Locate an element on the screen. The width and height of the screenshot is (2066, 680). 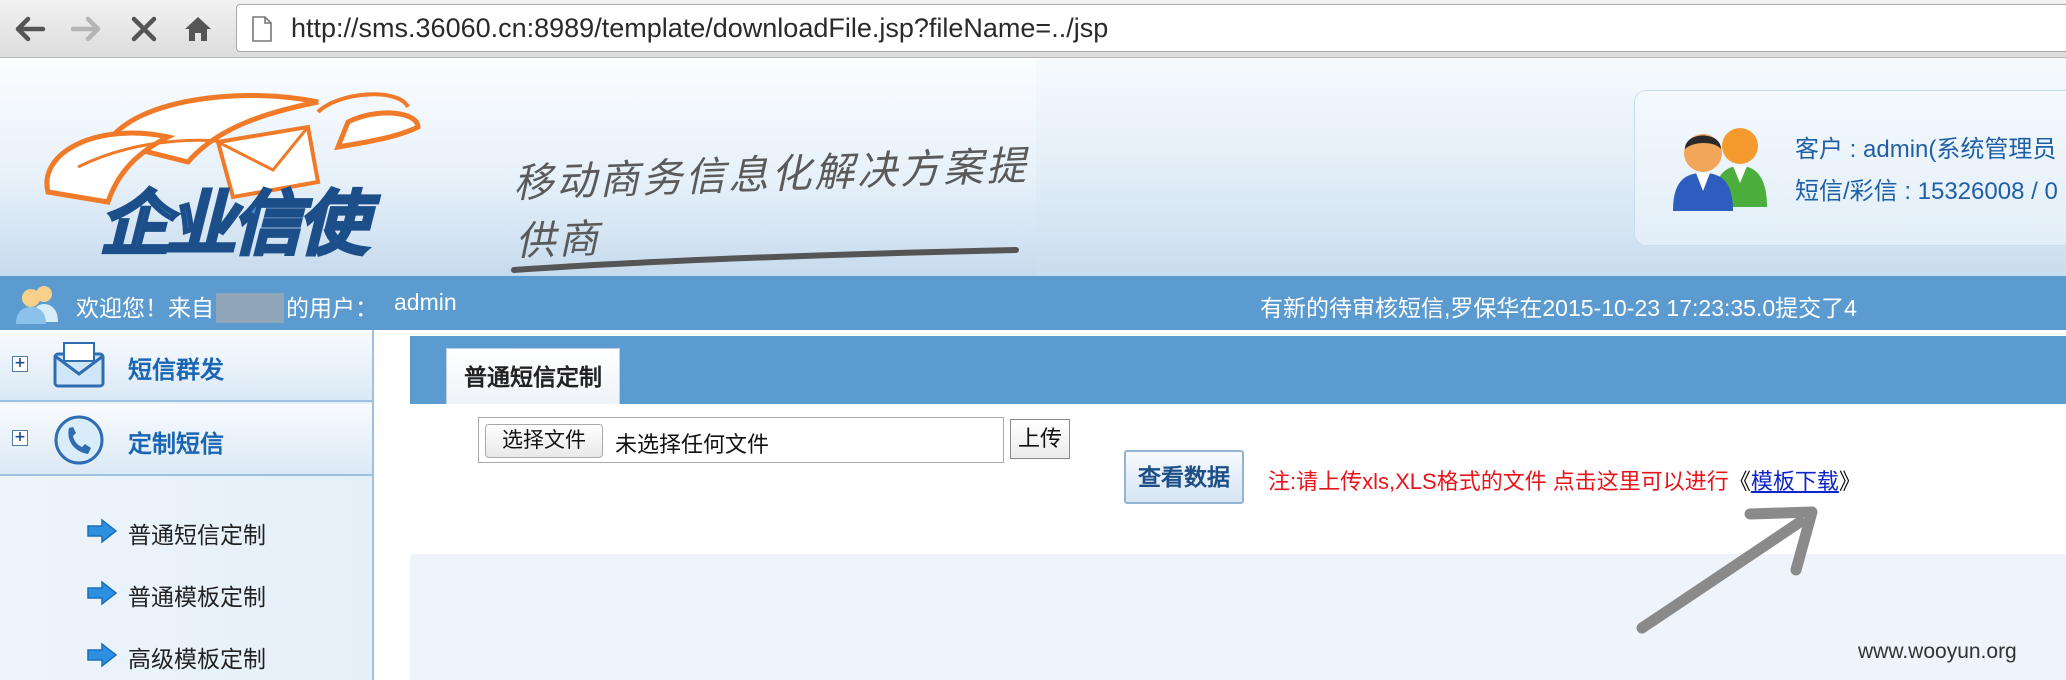
bracket-close: 》 is located at coordinates (1849, 481).